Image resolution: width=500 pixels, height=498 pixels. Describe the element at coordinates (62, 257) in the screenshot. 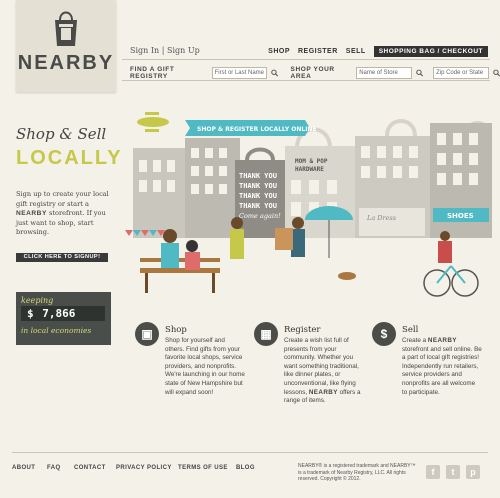

I see `signup-button: CLICK HERE TO SIGNUP!` at that location.